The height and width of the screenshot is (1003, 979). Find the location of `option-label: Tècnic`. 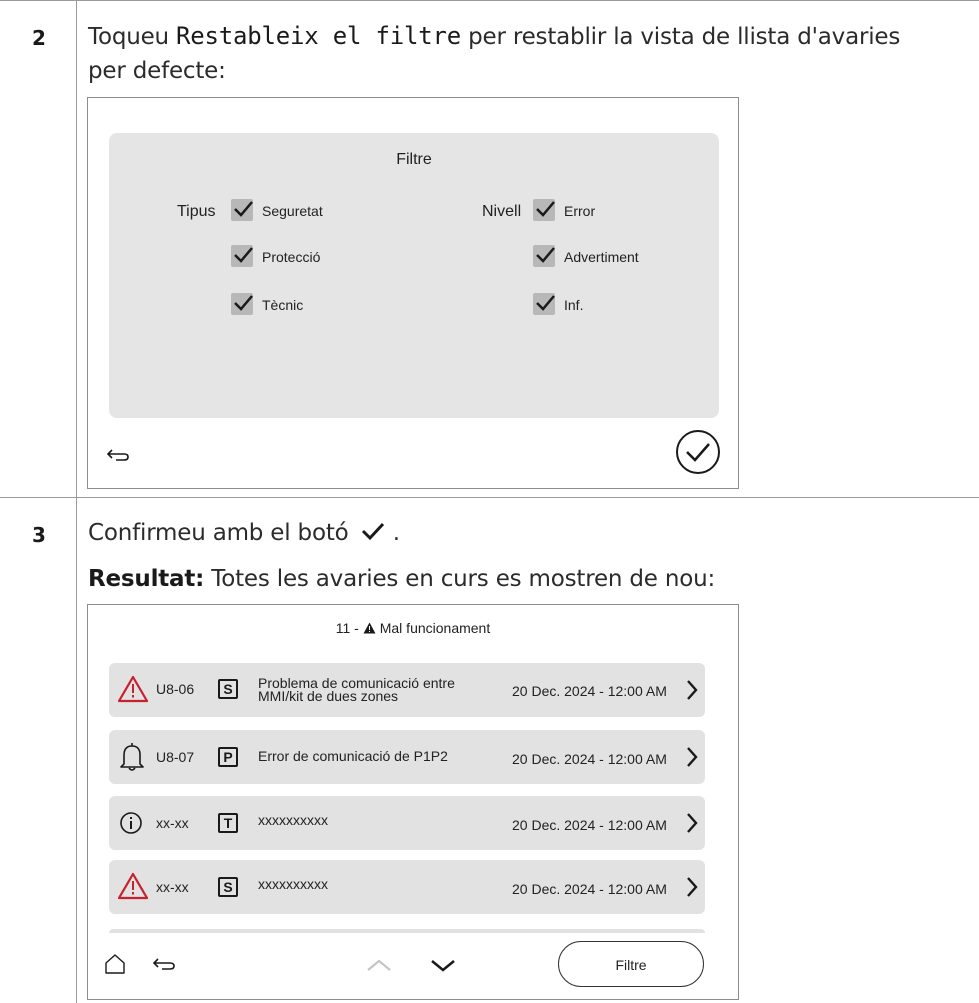

option-label: Tècnic is located at coordinates (283, 305).